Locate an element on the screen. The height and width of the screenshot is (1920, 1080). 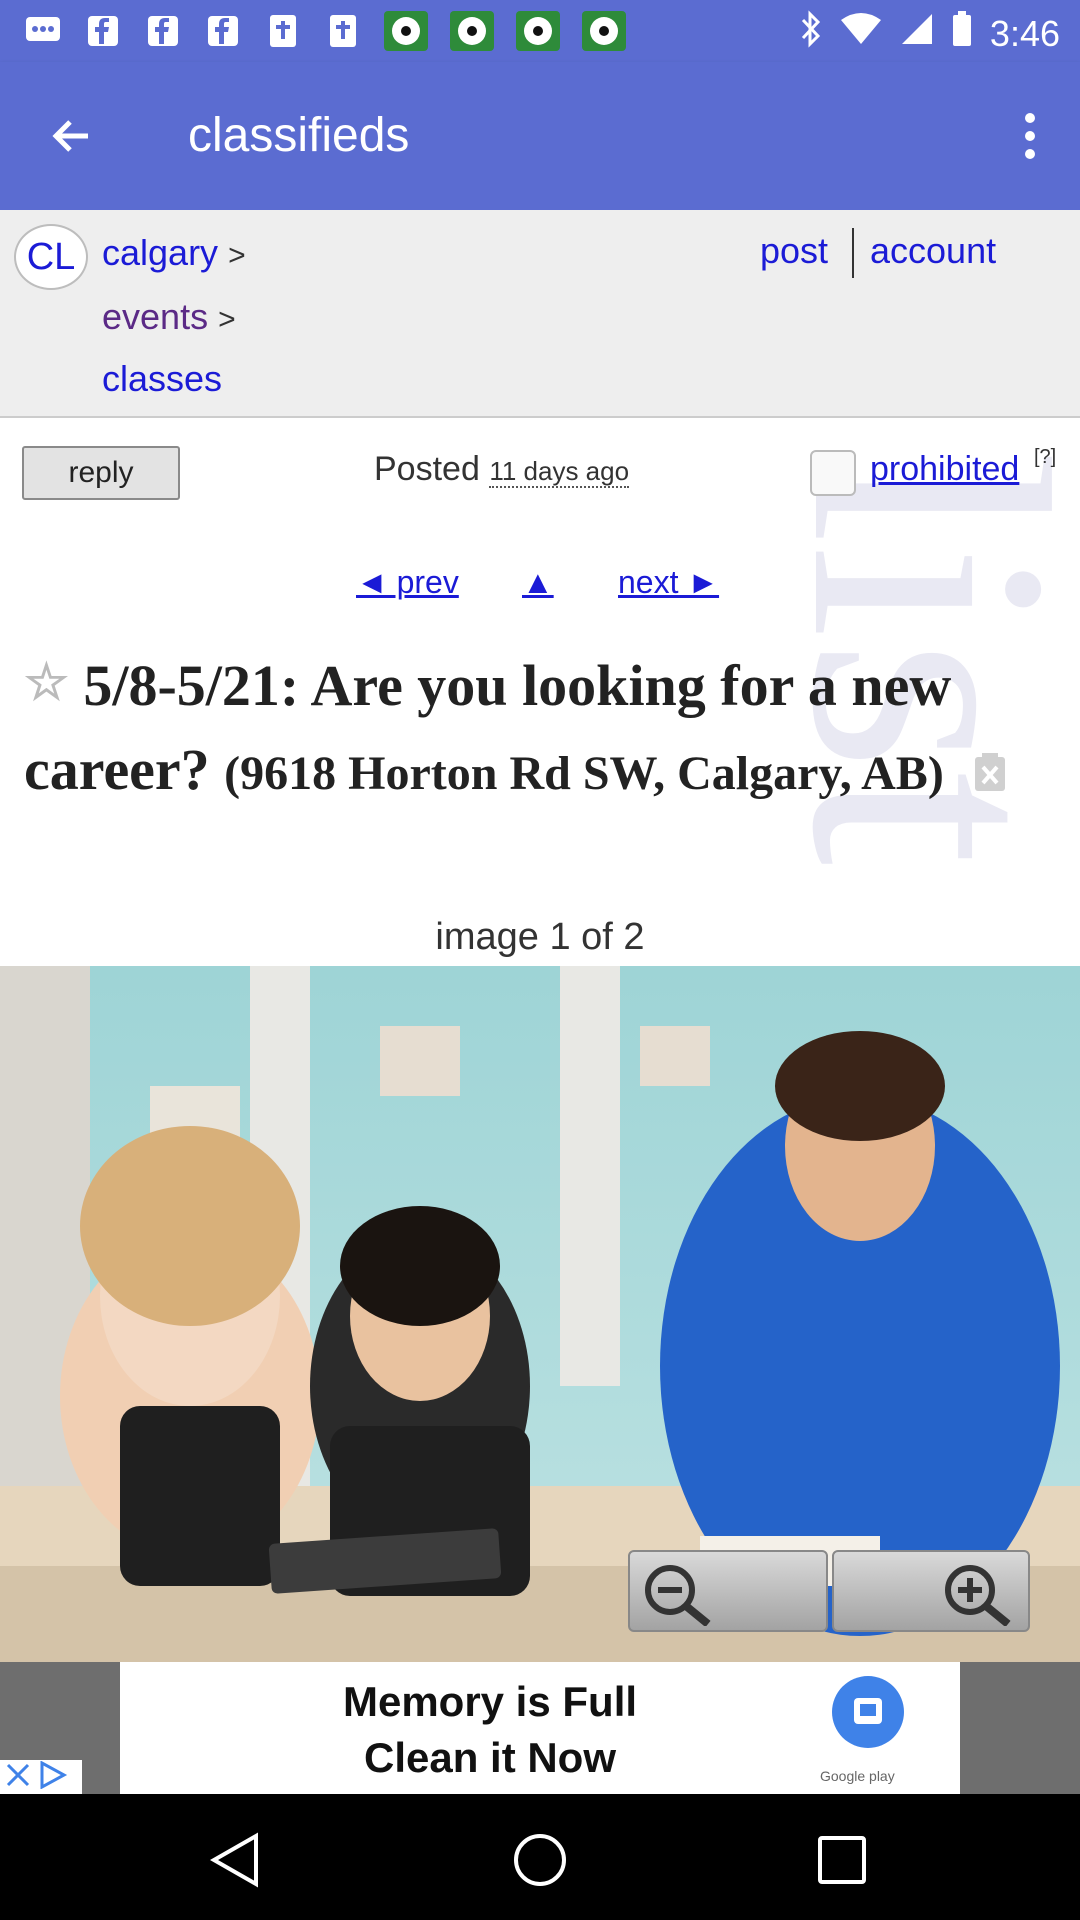
breadcrumb-classes: classes is located at coordinates (162, 379).